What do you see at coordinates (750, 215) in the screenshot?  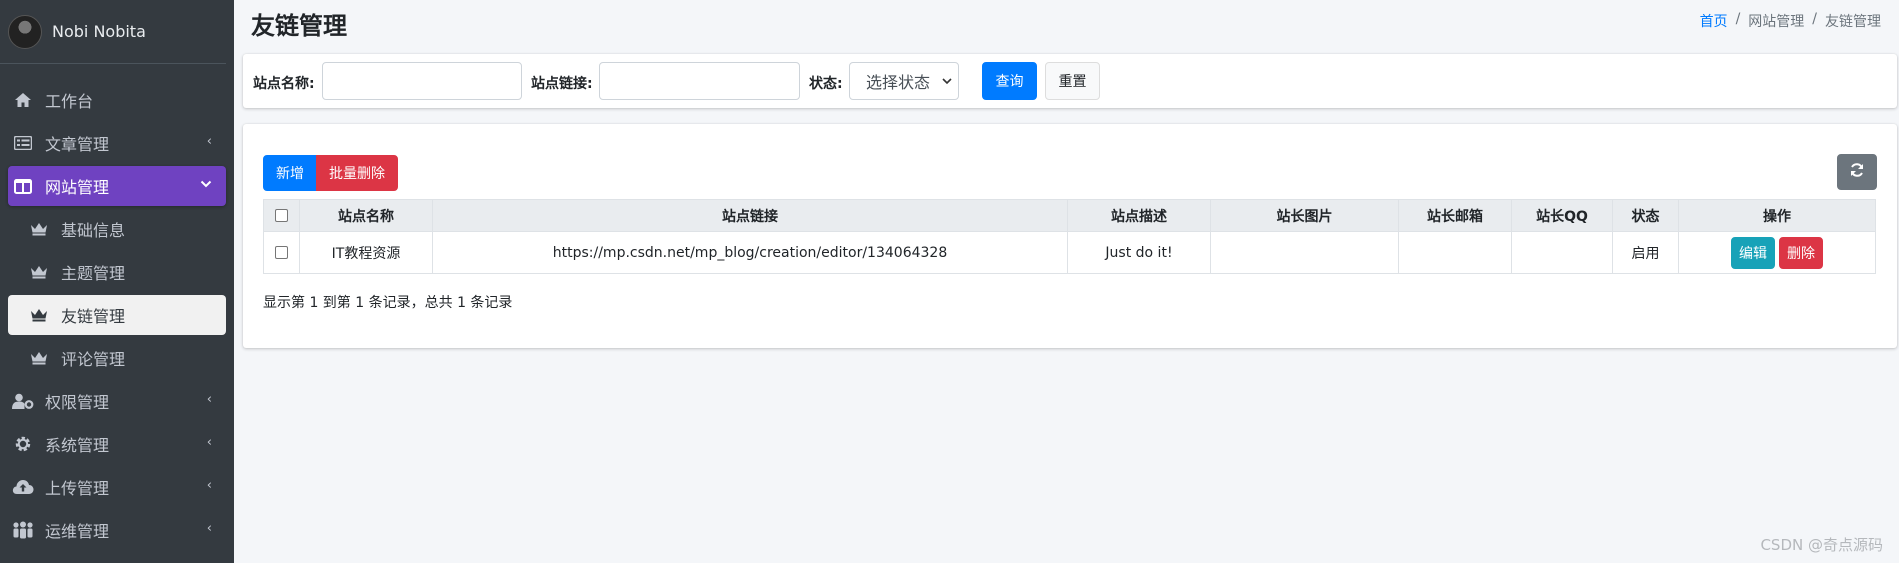 I see `column-header: 站点链接` at bounding box center [750, 215].